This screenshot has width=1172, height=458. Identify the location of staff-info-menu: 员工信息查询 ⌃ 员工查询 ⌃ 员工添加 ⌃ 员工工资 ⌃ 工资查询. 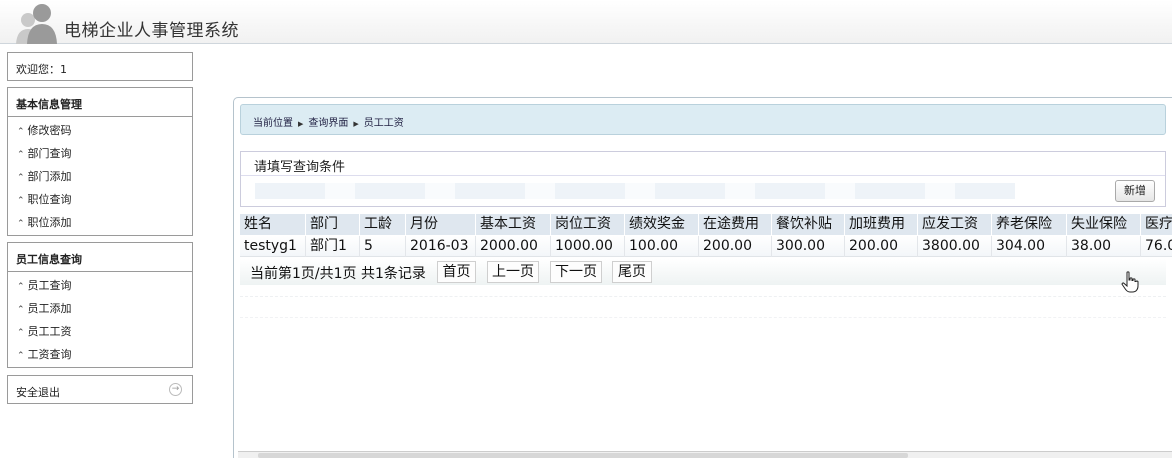
(100, 305).